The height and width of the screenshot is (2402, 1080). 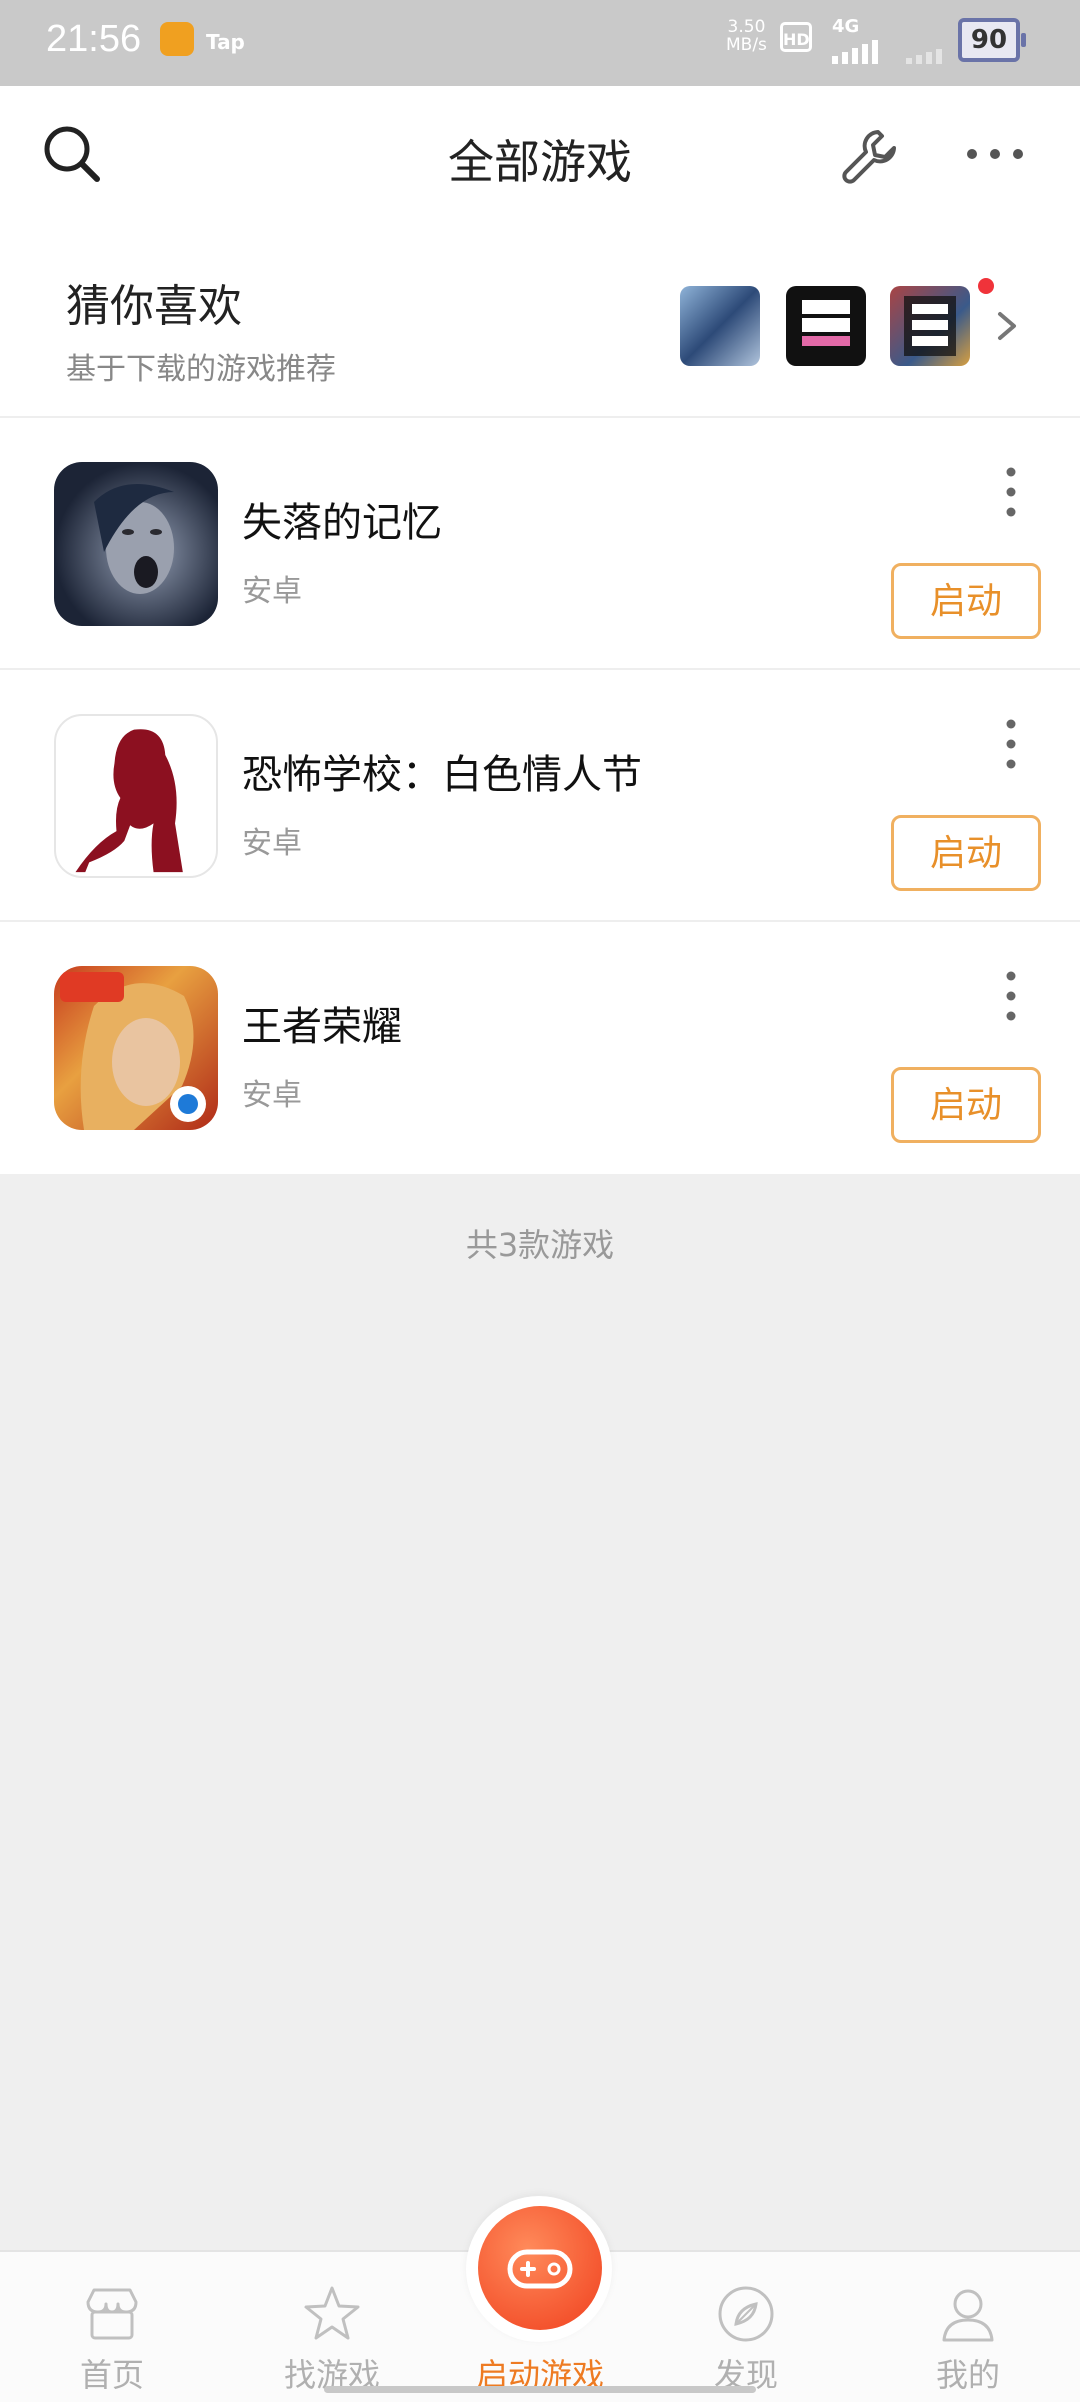 I want to click on game-count: 共3款游戏, so click(x=540, y=1245).